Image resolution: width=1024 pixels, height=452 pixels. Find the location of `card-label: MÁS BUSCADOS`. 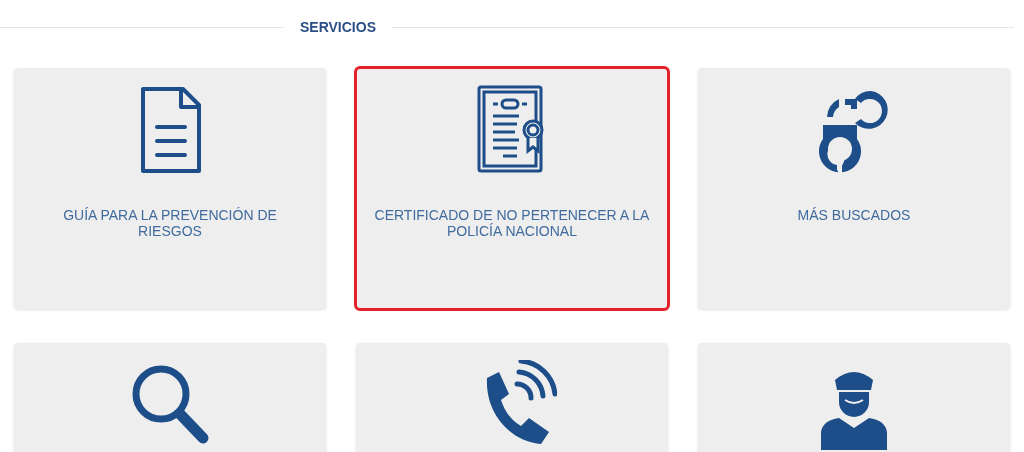

card-label: MÁS BUSCADOS is located at coordinates (854, 215).